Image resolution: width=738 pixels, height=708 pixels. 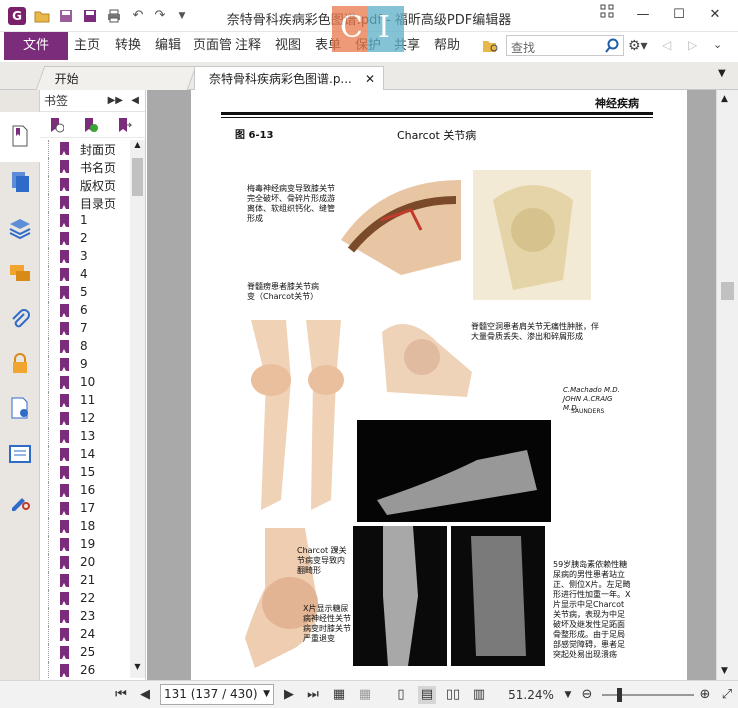 I want to click on tab-document: 奈特骨科疾病彩色图谱.p... ✕, so click(x=289, y=78).